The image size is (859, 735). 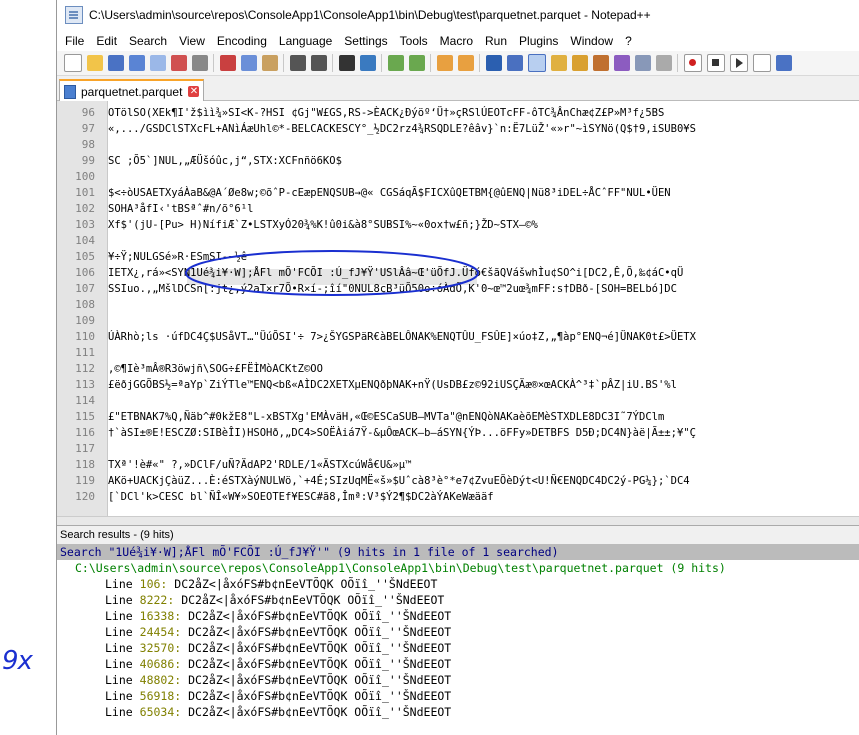 What do you see at coordinates (368, 63) in the screenshot?
I see `replace-icon` at bounding box center [368, 63].